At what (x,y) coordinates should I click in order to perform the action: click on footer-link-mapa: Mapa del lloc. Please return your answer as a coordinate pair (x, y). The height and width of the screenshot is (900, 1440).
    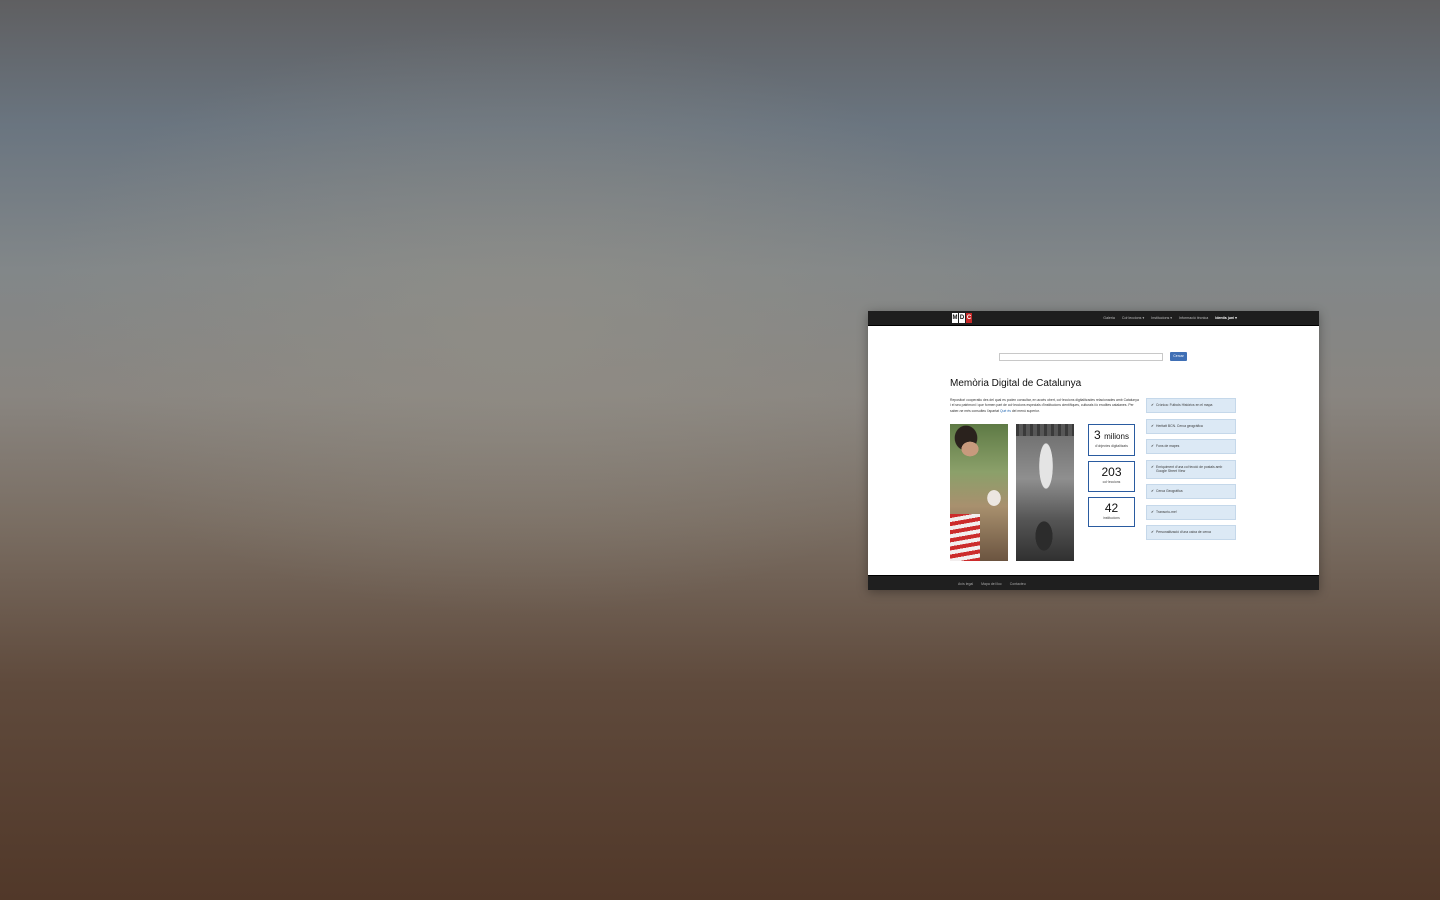
    Looking at the image, I should click on (991, 584).